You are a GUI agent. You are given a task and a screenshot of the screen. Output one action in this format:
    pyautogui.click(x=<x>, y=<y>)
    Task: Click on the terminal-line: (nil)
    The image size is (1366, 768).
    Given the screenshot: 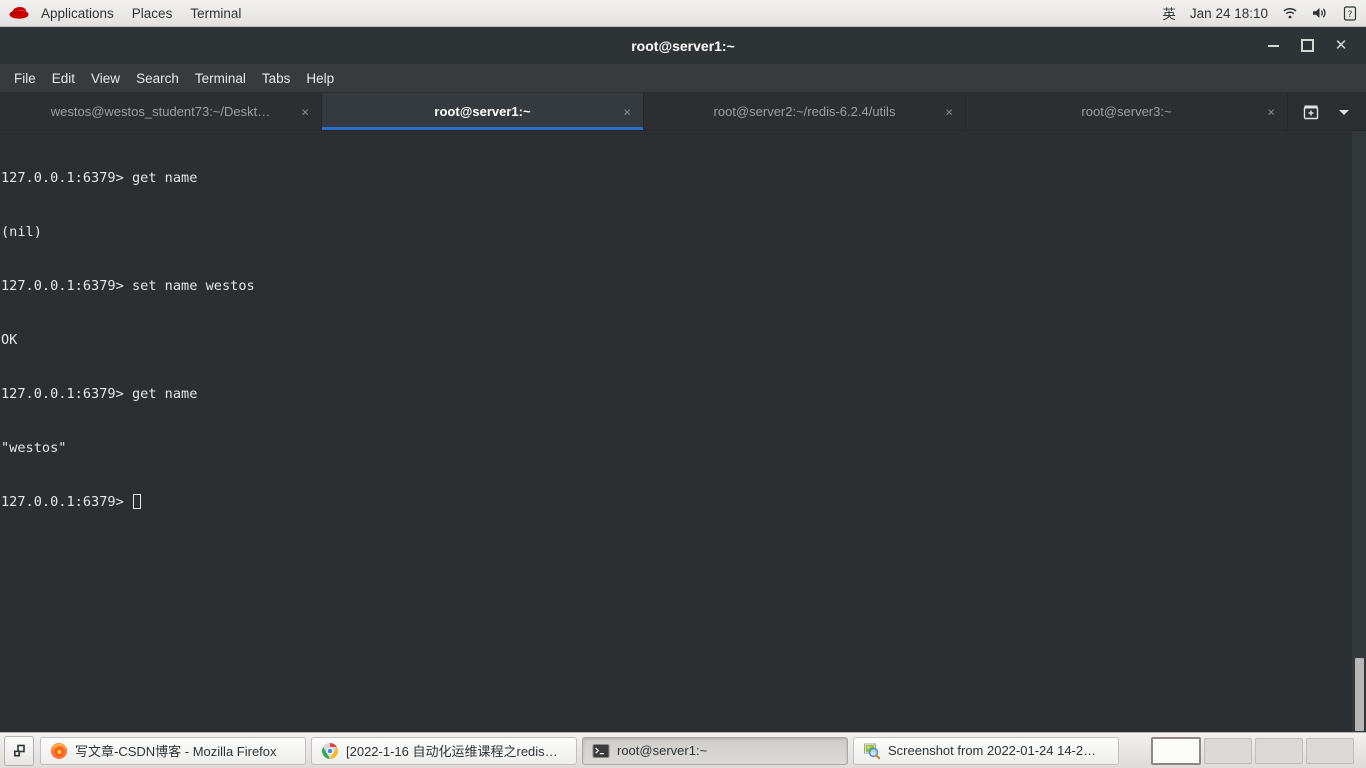 What is the action you would take?
    pyautogui.click(x=21, y=232)
    